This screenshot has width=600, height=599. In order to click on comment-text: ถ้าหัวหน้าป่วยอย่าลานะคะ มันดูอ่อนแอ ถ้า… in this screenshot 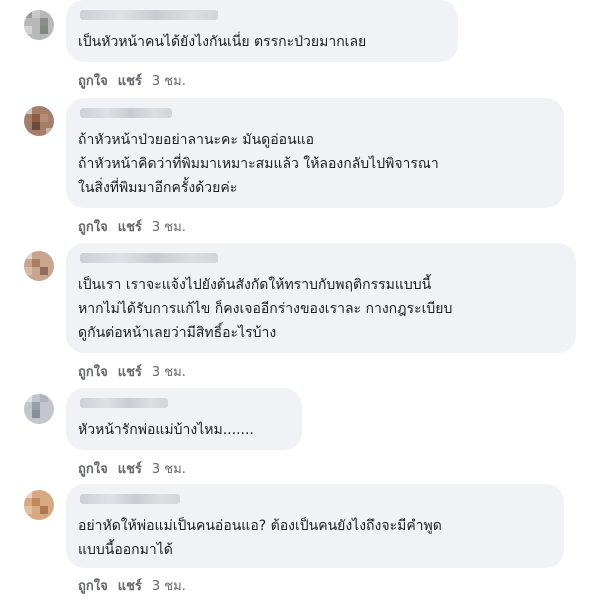, I will do `click(258, 164)`.